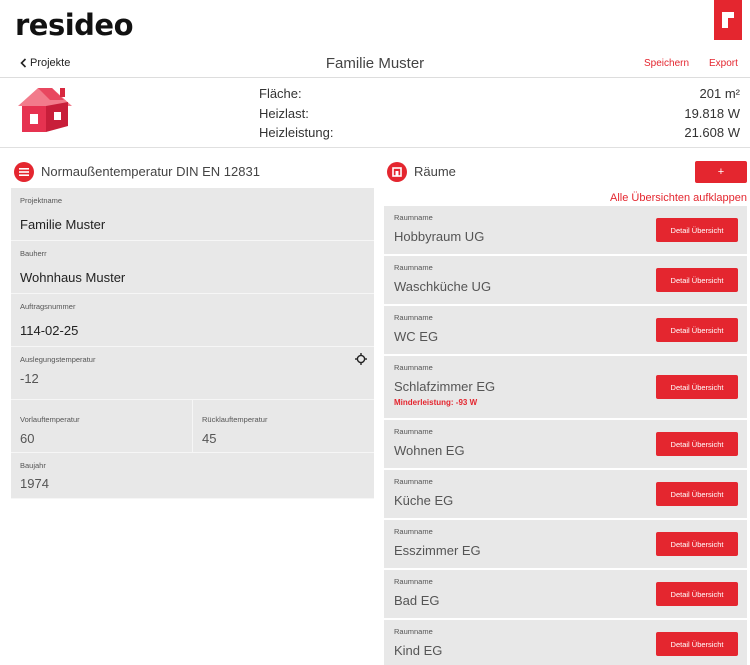 The width and height of the screenshot is (750, 665). Describe the element at coordinates (150, 171) in the screenshot. I see `left-section-title: Normaußentemperatur DIN EN 12831` at that location.